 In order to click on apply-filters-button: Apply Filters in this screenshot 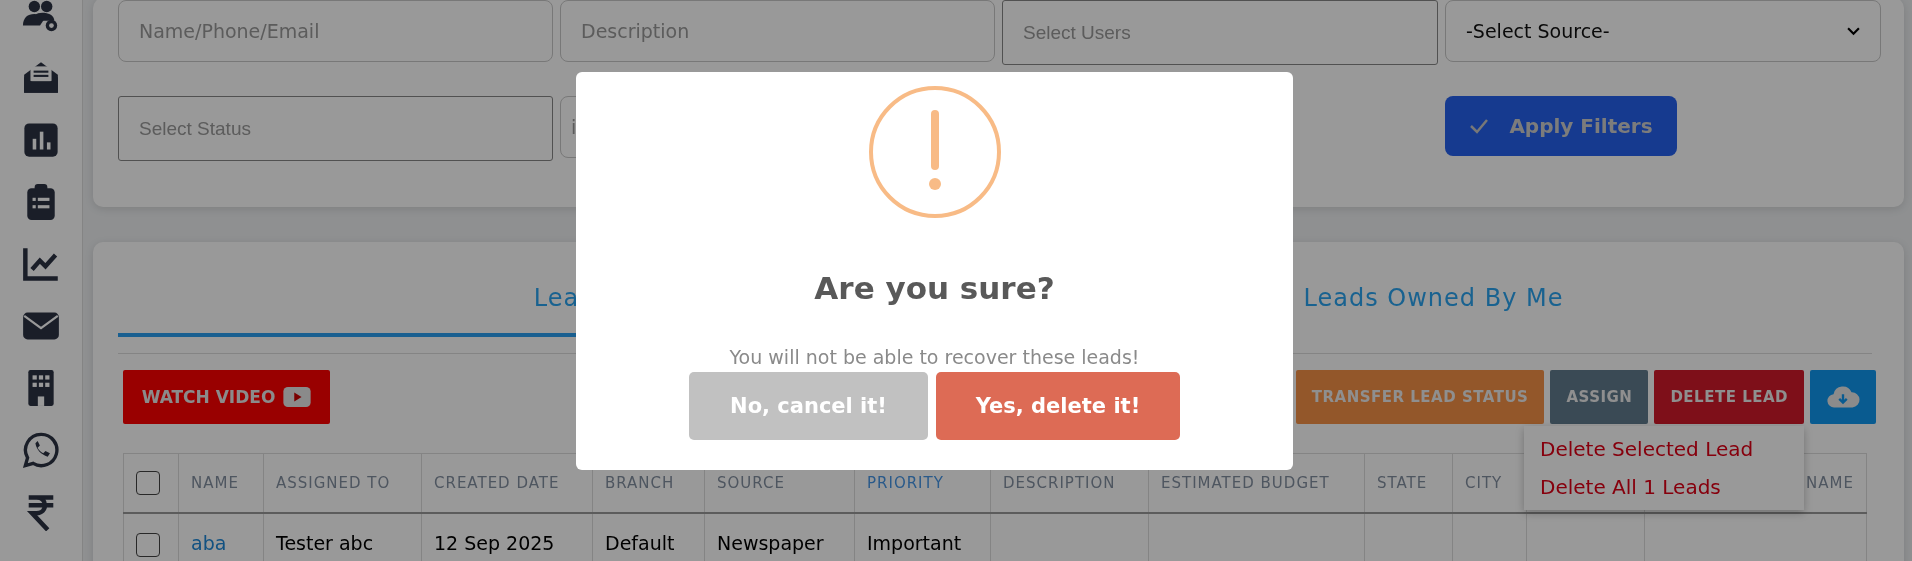, I will do `click(1561, 126)`.